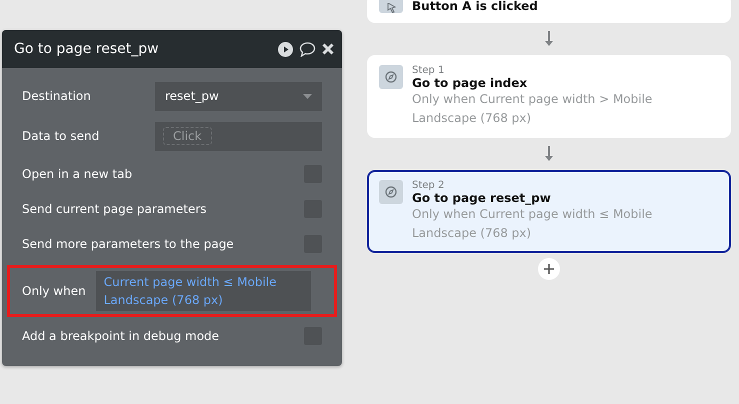 The width and height of the screenshot is (739, 404). What do you see at coordinates (238, 96) in the screenshot?
I see `destination-dropdown: reset_pw` at bounding box center [238, 96].